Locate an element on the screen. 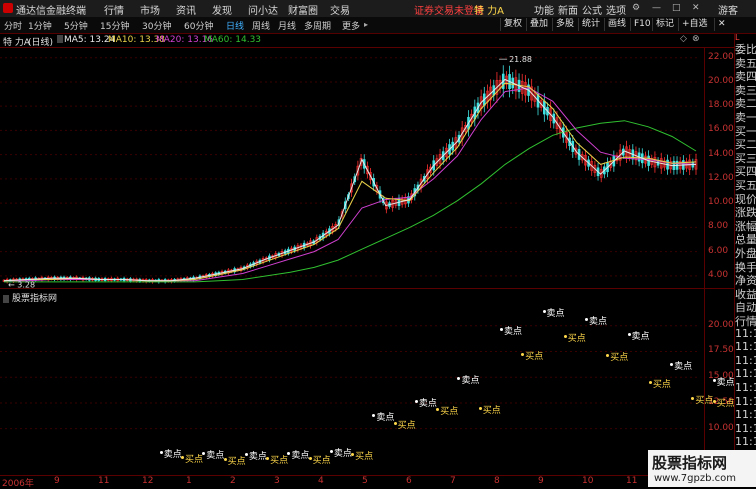  statistics-button: 统计 is located at coordinates (590, 24).